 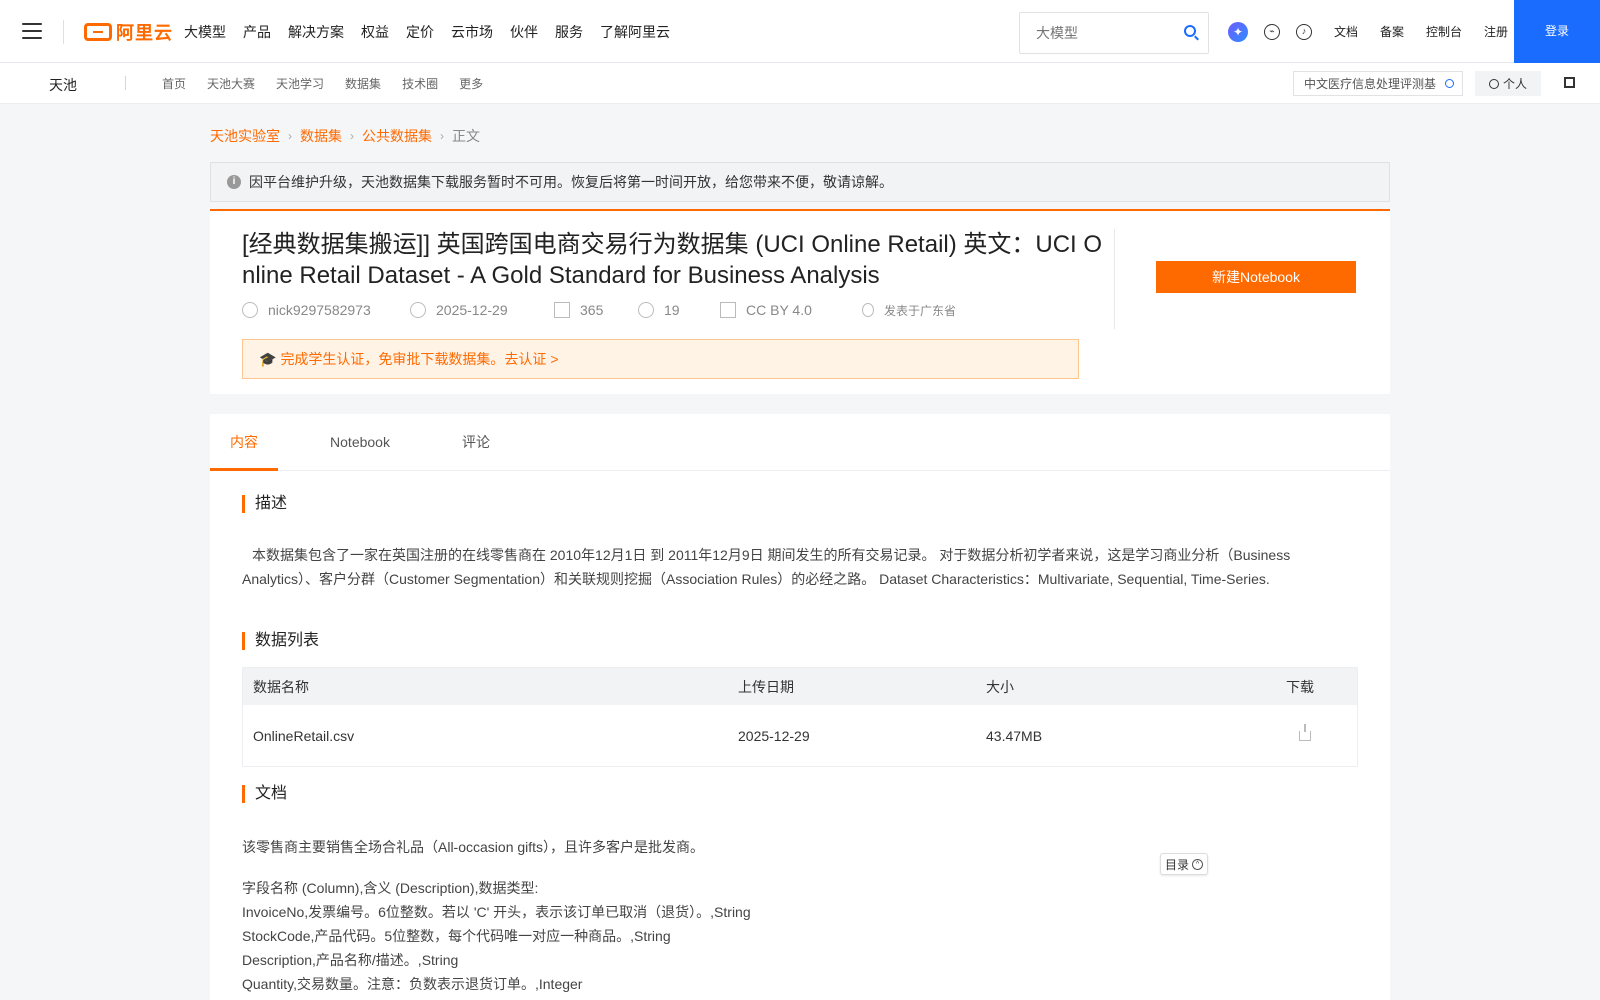 What do you see at coordinates (98, 32) in the screenshot?
I see `logo-mark-icon` at bounding box center [98, 32].